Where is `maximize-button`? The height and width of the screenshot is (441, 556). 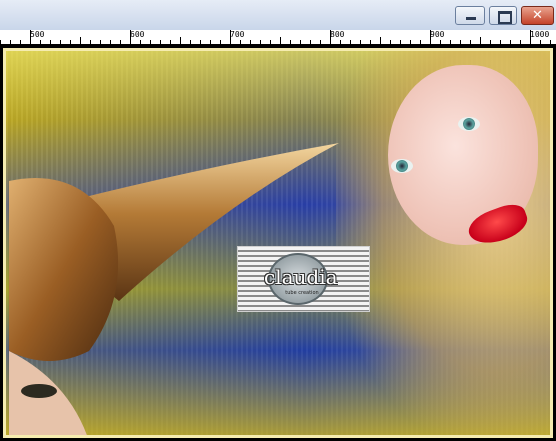 maximize-button is located at coordinates (503, 15).